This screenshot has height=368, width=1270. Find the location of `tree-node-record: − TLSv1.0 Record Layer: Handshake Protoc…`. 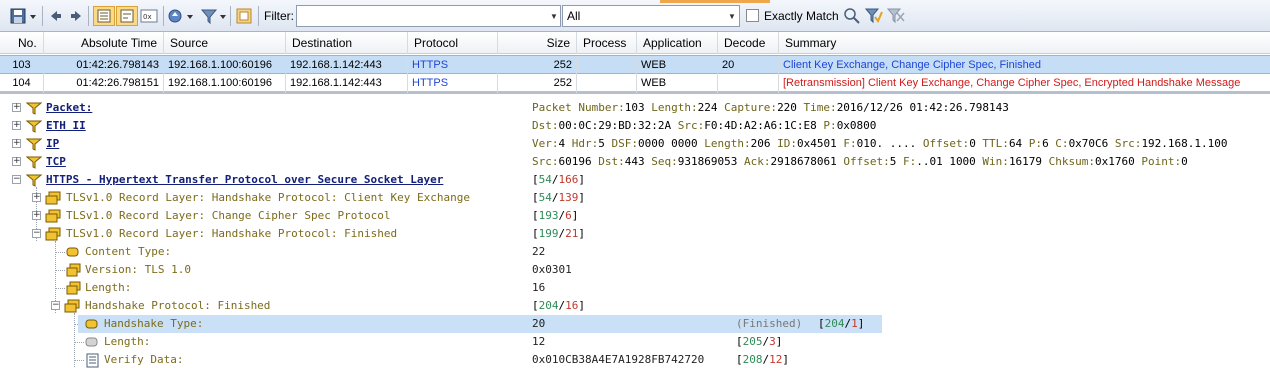

tree-node-record: − TLSv1.0 Record Layer: Handshake Protoc… is located at coordinates (635, 234).